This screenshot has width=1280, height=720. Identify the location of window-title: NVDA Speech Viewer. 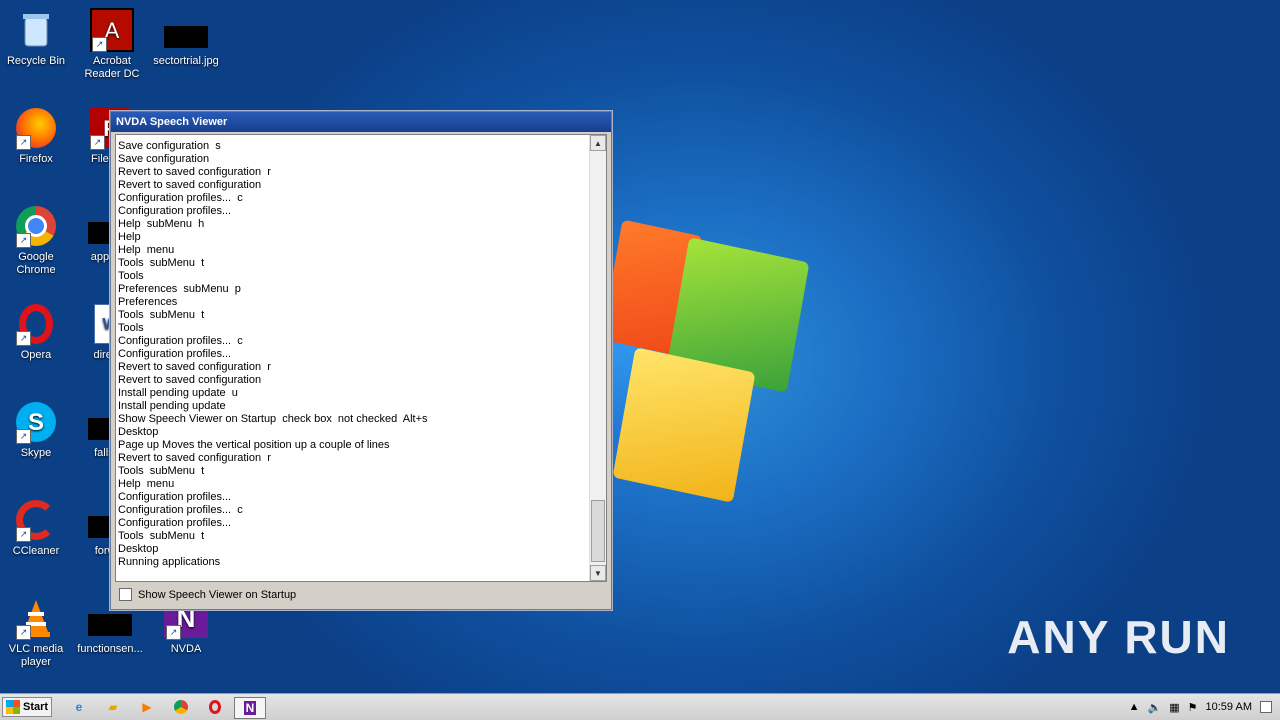
(361, 122).